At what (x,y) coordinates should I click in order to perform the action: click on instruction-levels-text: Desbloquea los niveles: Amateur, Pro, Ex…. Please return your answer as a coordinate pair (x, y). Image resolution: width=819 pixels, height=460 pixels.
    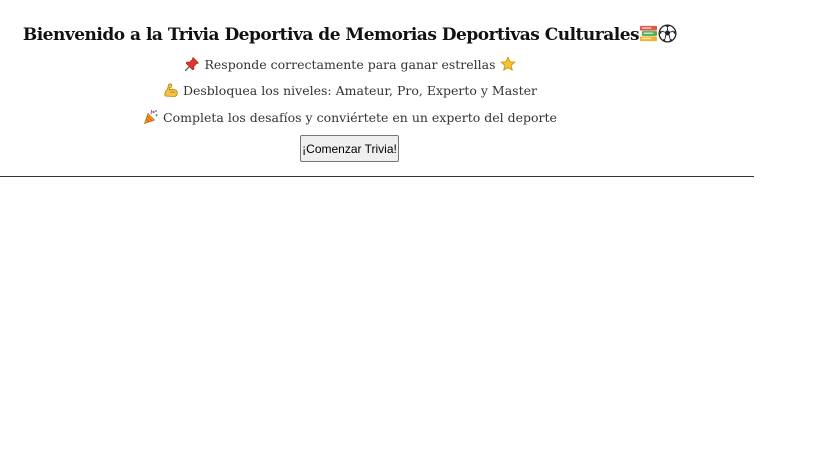
    Looking at the image, I should click on (359, 90).